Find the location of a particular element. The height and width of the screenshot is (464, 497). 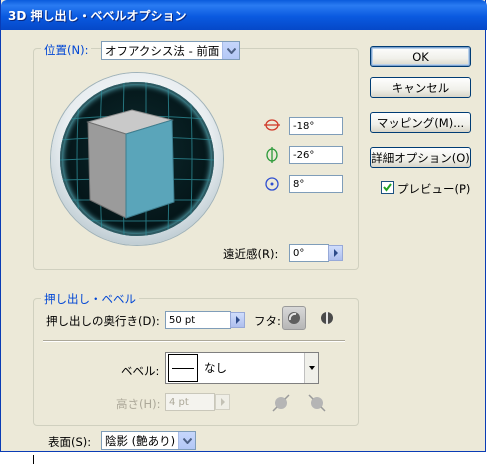

ok-button: OK is located at coordinates (420, 56).